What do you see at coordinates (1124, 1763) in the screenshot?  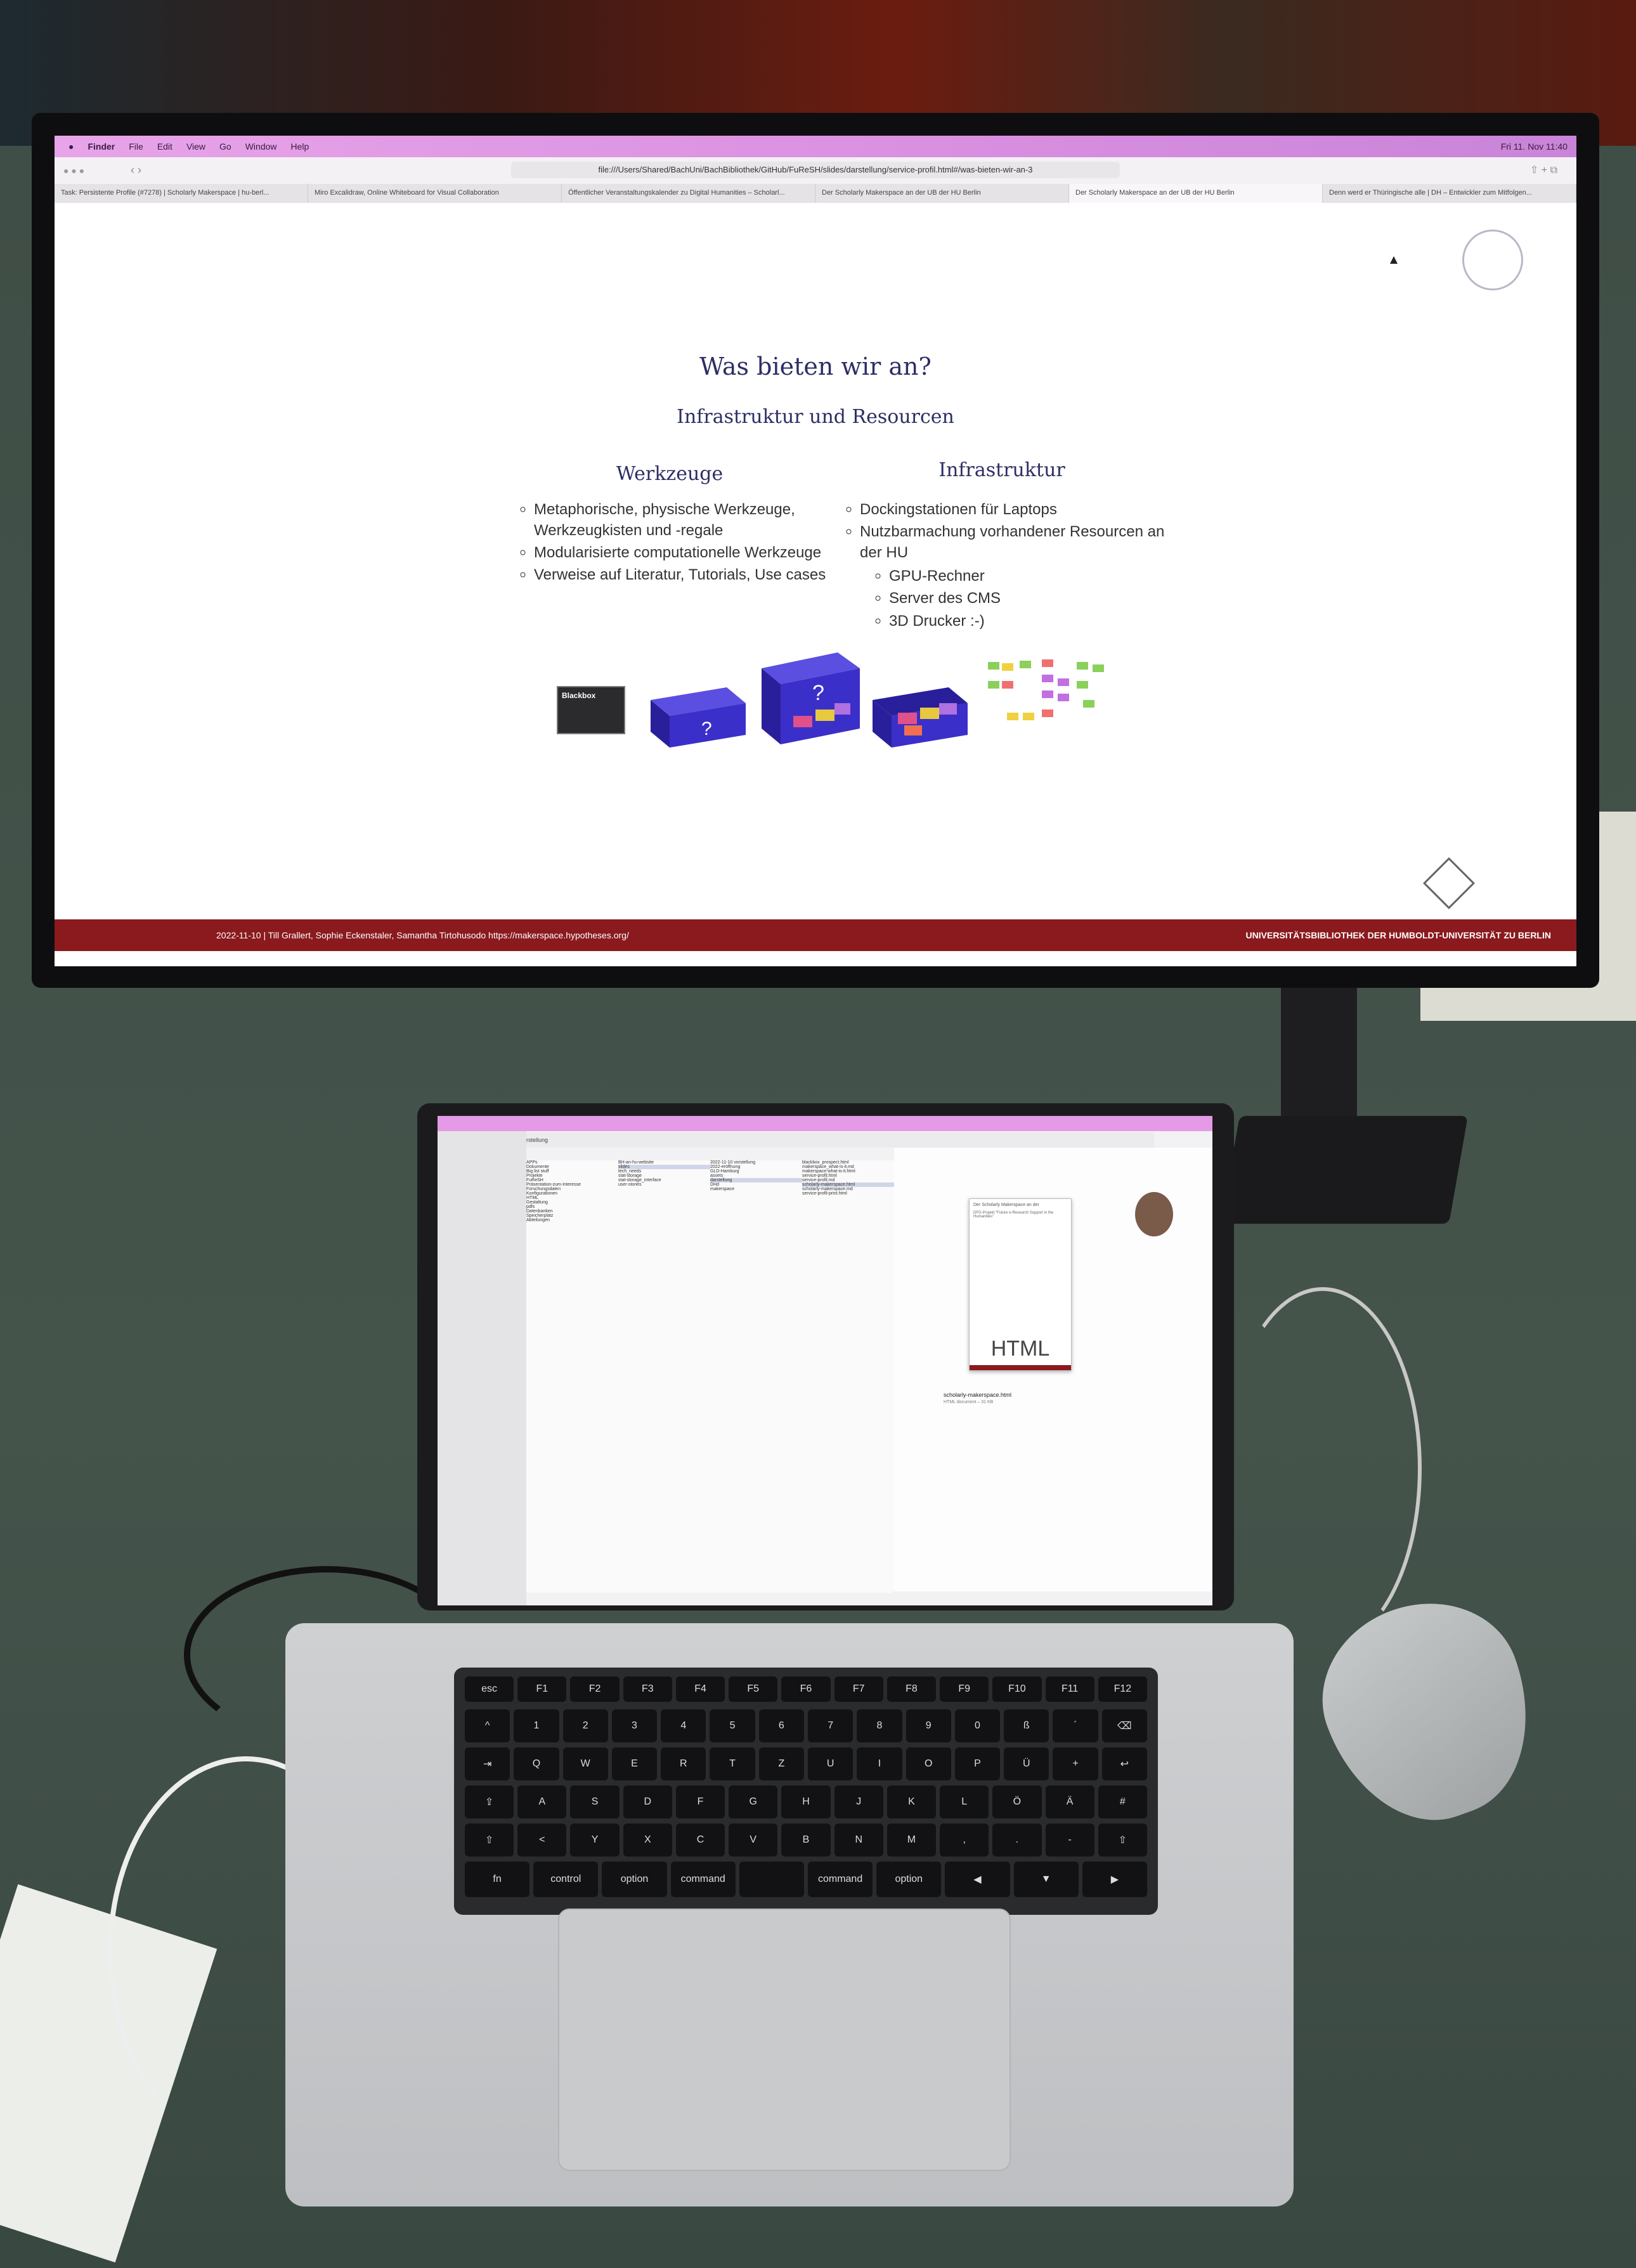 I see `key: ↩` at bounding box center [1124, 1763].